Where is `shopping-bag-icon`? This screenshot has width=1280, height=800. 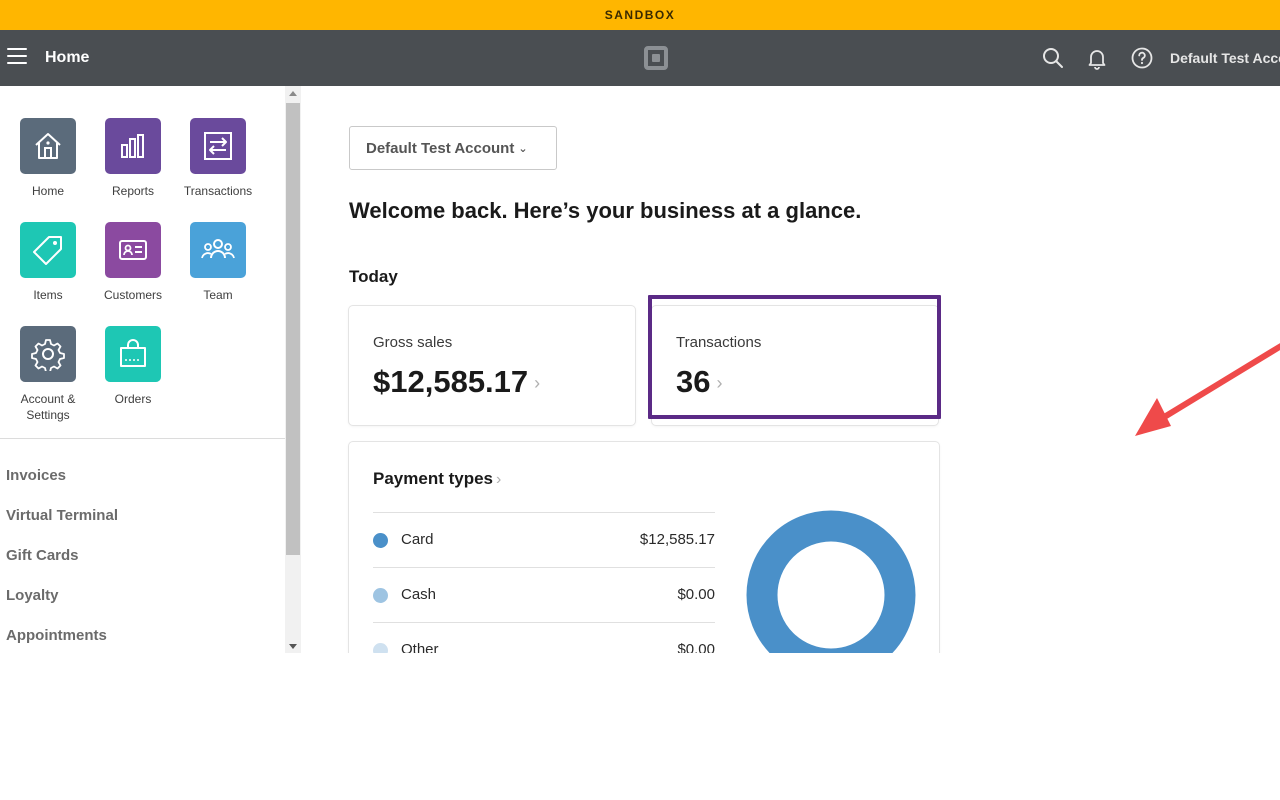
shopping-bag-icon is located at coordinates (133, 354).